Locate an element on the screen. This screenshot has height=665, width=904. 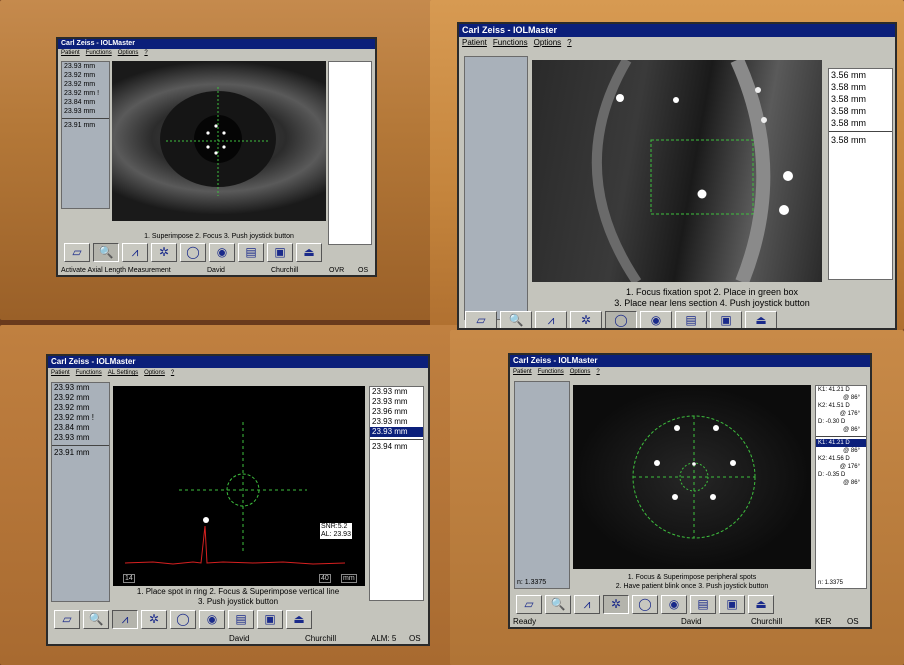
signal-view: SNR:5.2 AL: 23.93 14 40 mm is located at coordinates (239, 486).